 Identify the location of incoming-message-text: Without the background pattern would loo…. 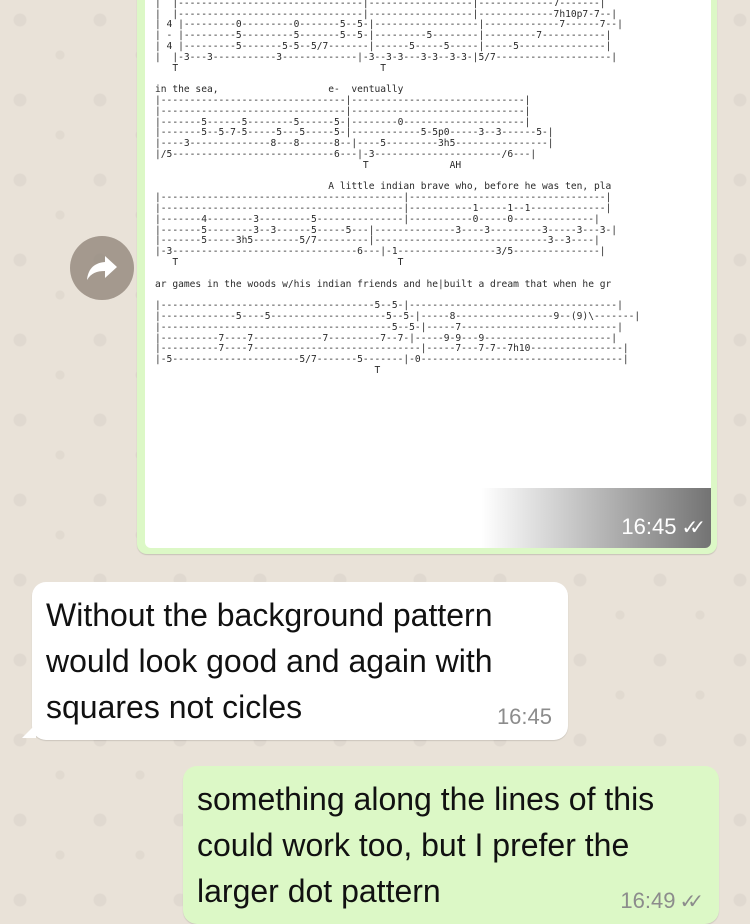
(269, 661).